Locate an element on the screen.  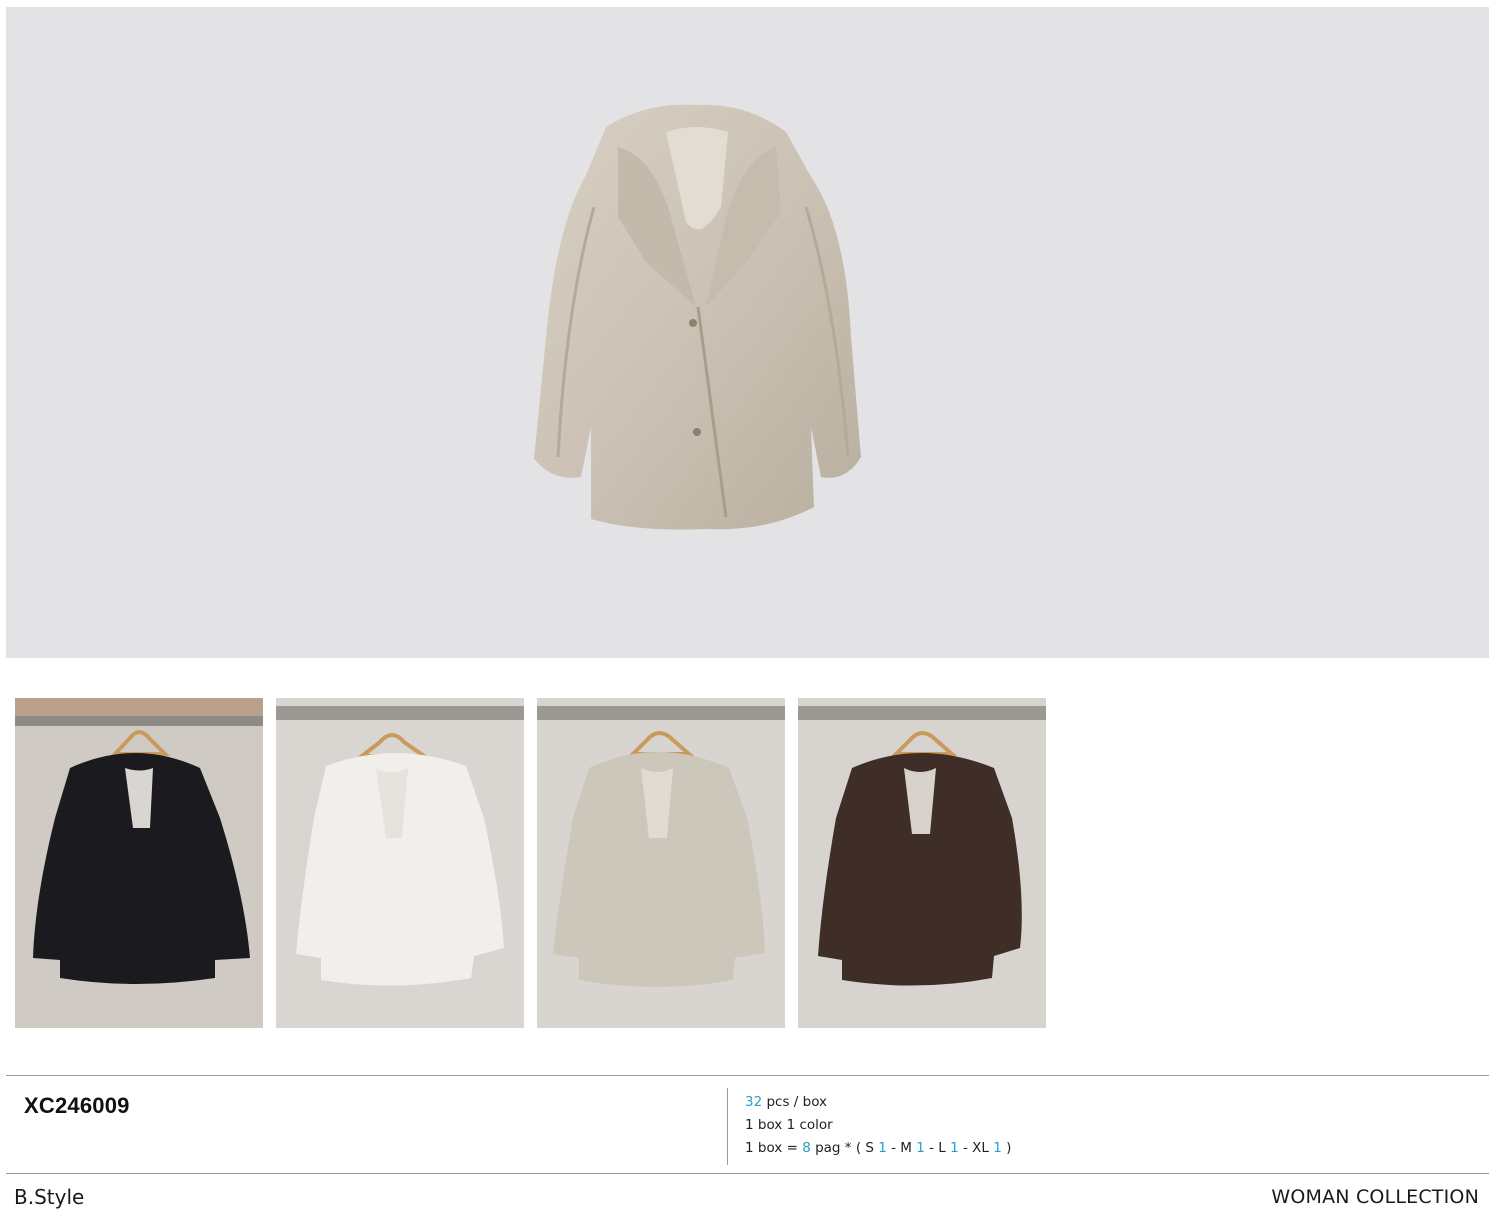
size-s-label: pag * ( S is located at coordinates (844, 1148).